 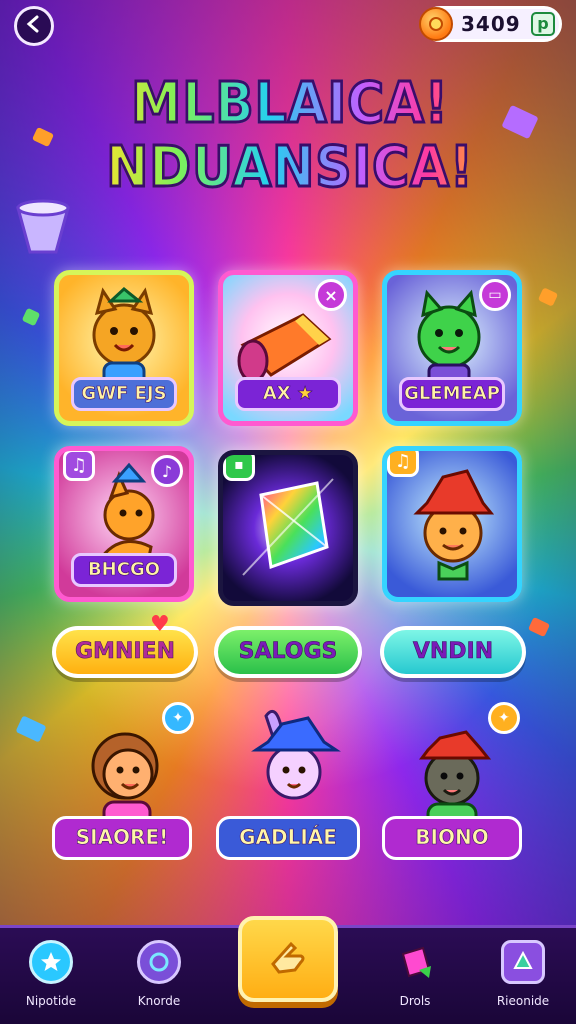 I want to click on card-rainbow-gem: ▪, so click(x=288, y=528).